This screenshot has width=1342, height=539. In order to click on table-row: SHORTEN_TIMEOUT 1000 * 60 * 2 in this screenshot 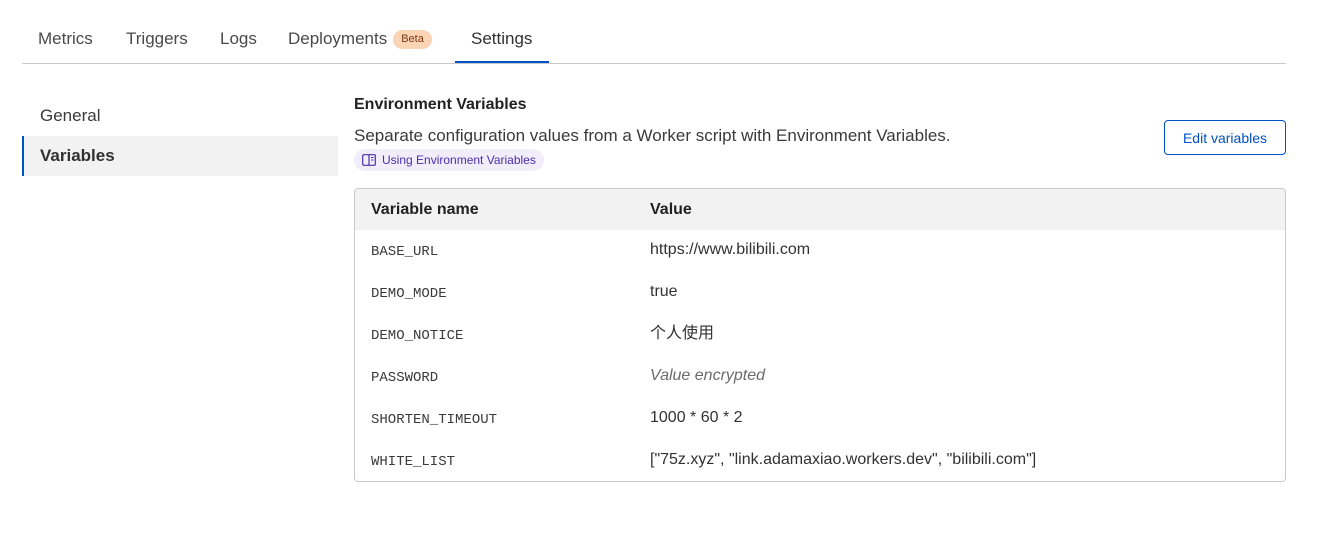, I will do `click(820, 419)`.